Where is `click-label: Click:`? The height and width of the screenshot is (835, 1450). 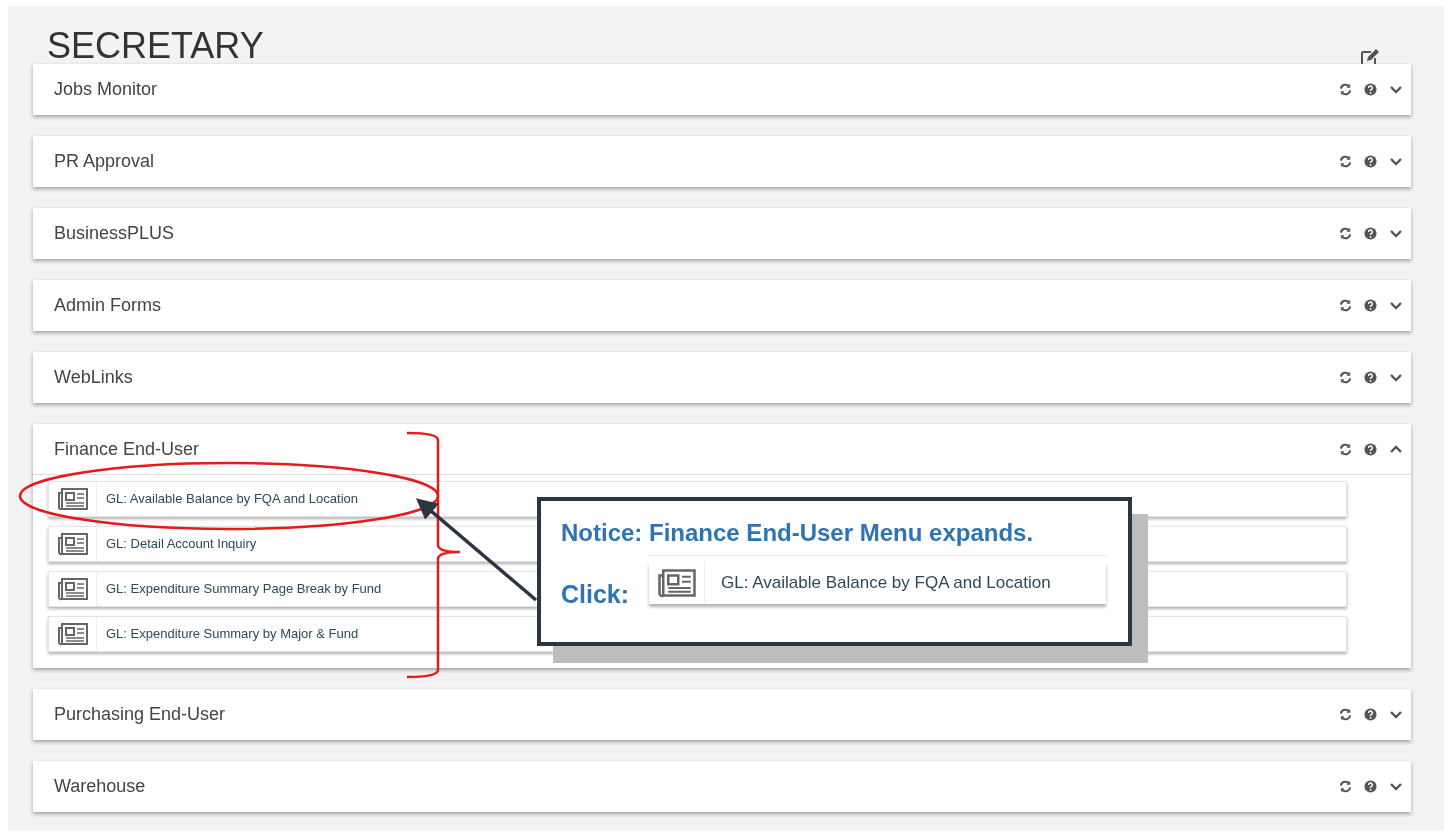
click-label: Click: is located at coordinates (595, 594).